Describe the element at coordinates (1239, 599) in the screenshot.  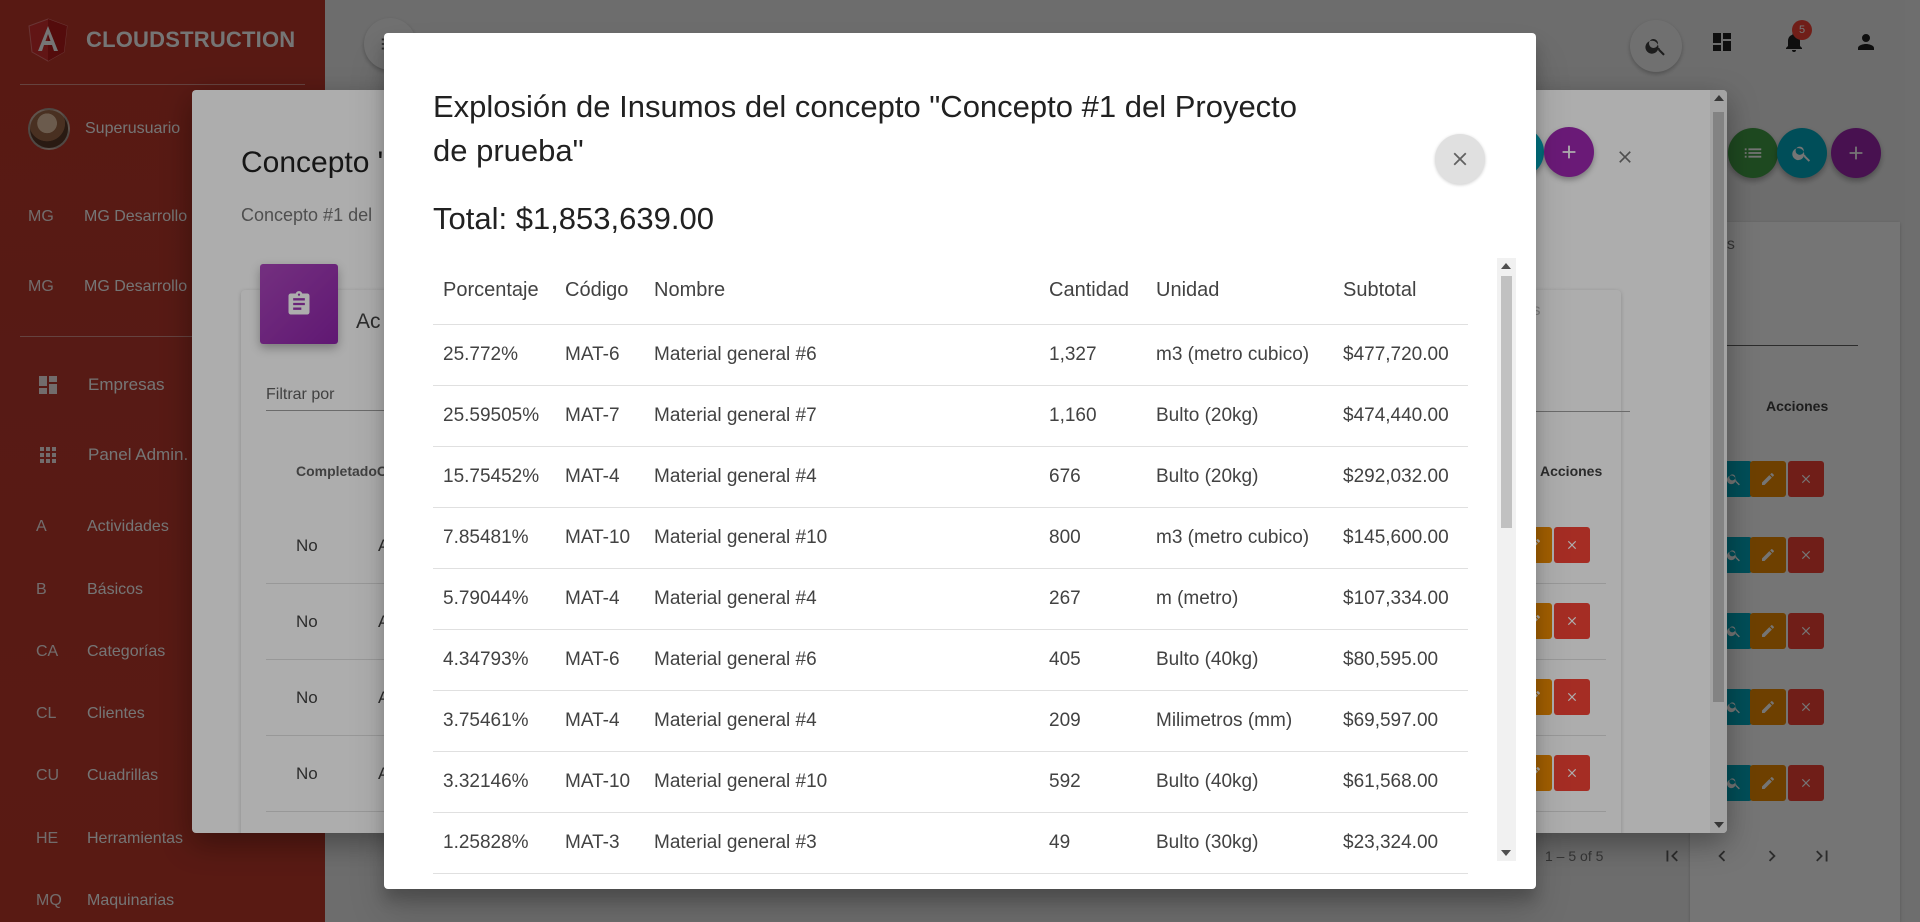
I see `cell-unidad: m (metro)` at that location.